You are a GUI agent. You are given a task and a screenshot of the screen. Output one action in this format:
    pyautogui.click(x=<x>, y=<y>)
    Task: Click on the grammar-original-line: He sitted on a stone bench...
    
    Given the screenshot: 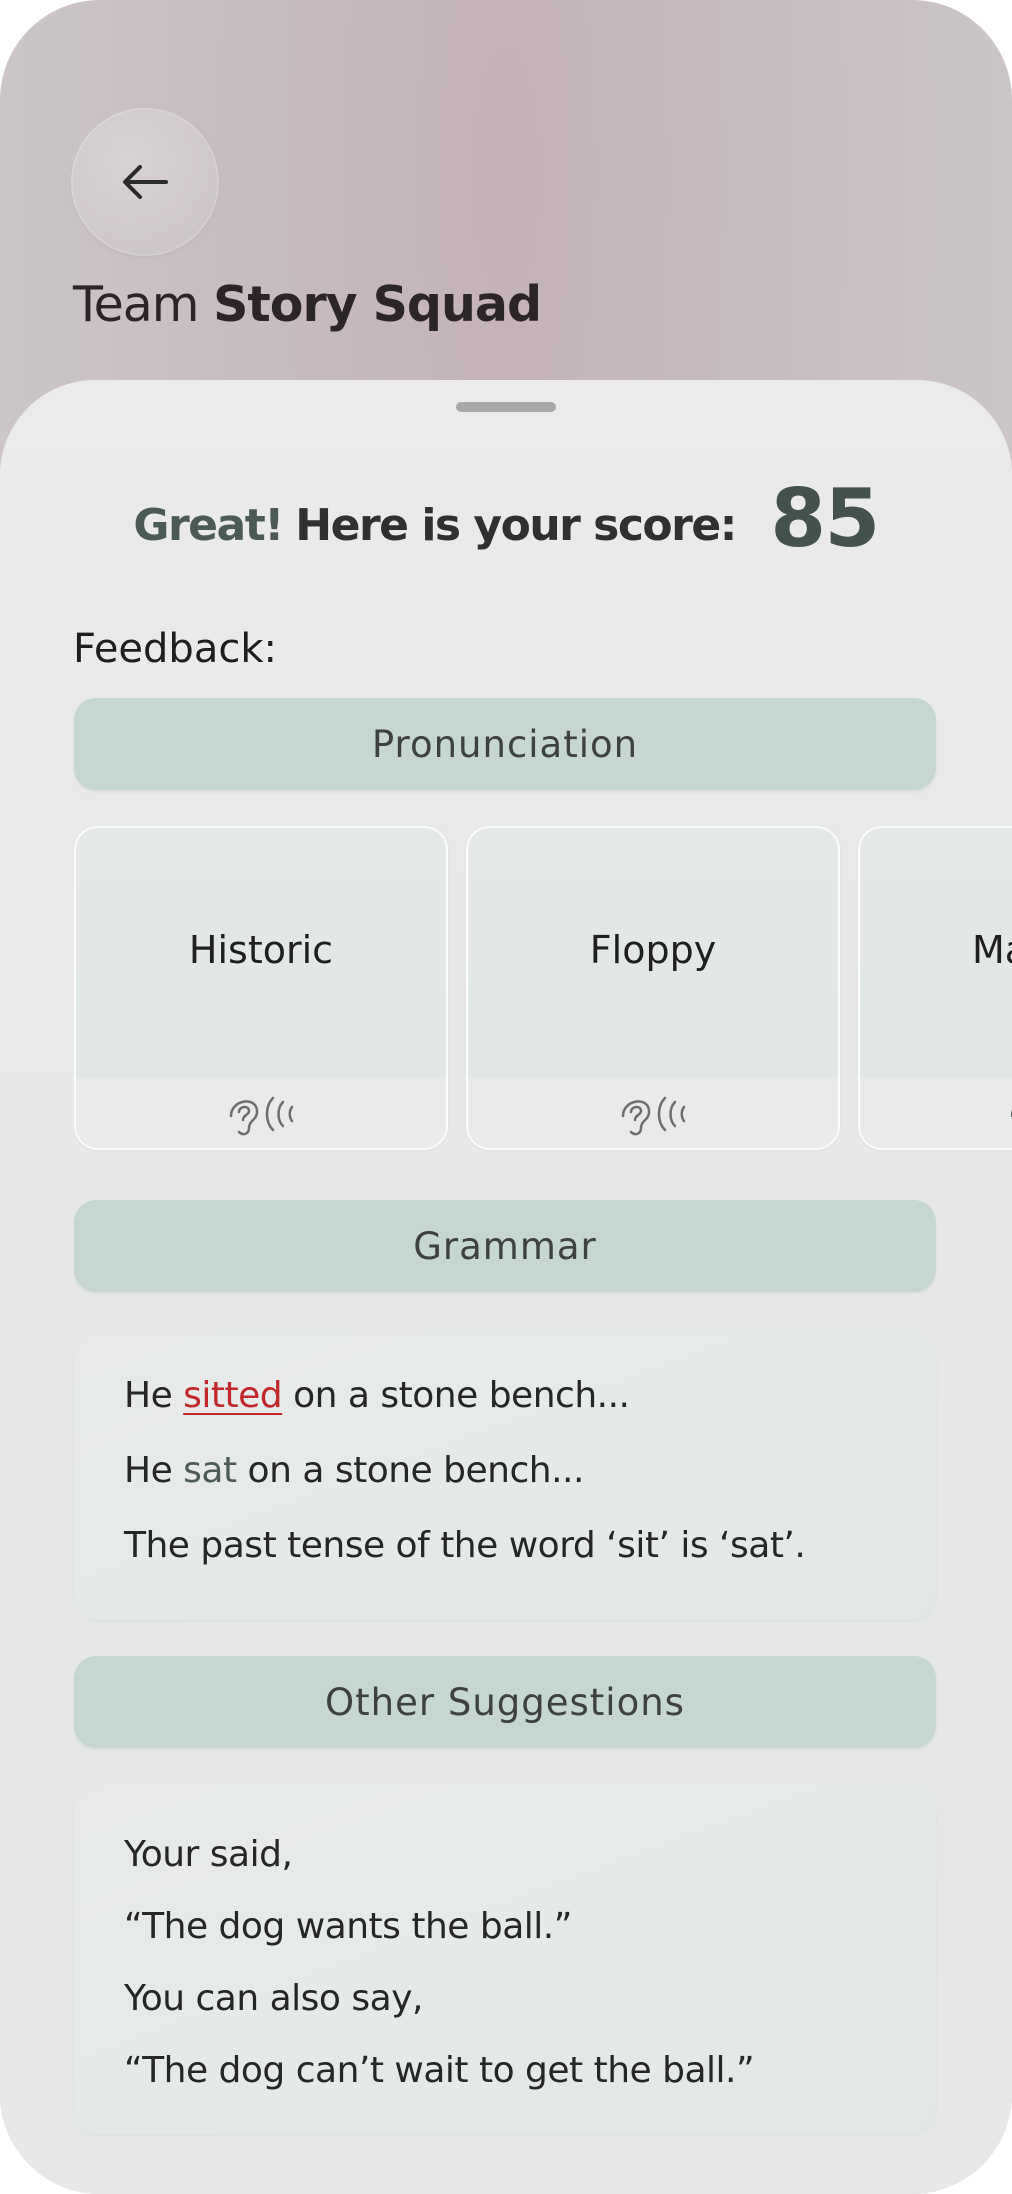 What is the action you would take?
    pyautogui.click(x=377, y=1395)
    